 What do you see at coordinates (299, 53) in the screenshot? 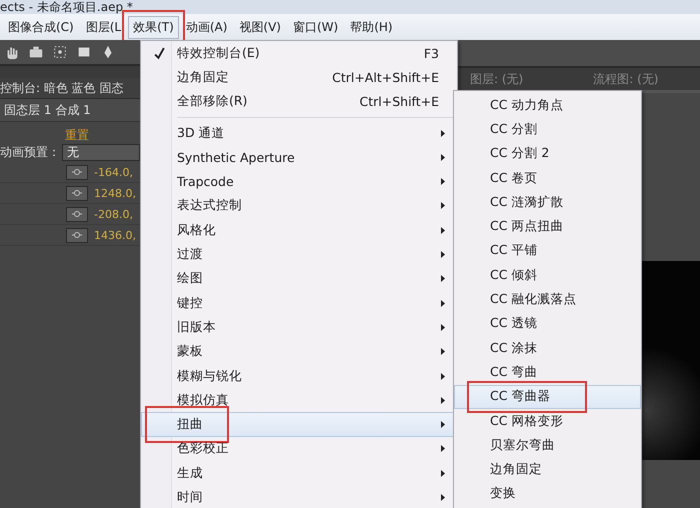
I see `menu-item: 特效控制台(E) F3` at bounding box center [299, 53].